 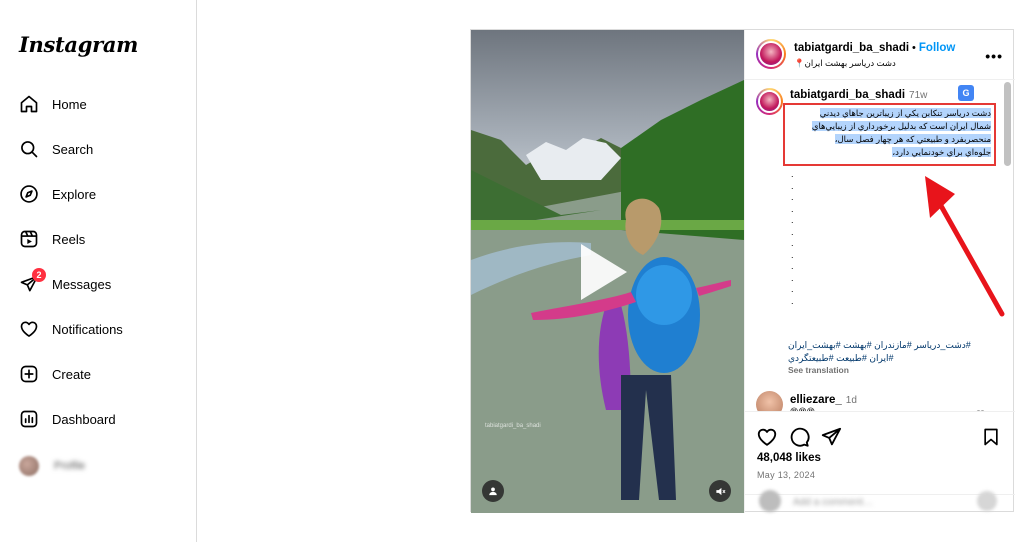 What do you see at coordinates (769, 401) in the screenshot?
I see `commenter-avatar` at bounding box center [769, 401].